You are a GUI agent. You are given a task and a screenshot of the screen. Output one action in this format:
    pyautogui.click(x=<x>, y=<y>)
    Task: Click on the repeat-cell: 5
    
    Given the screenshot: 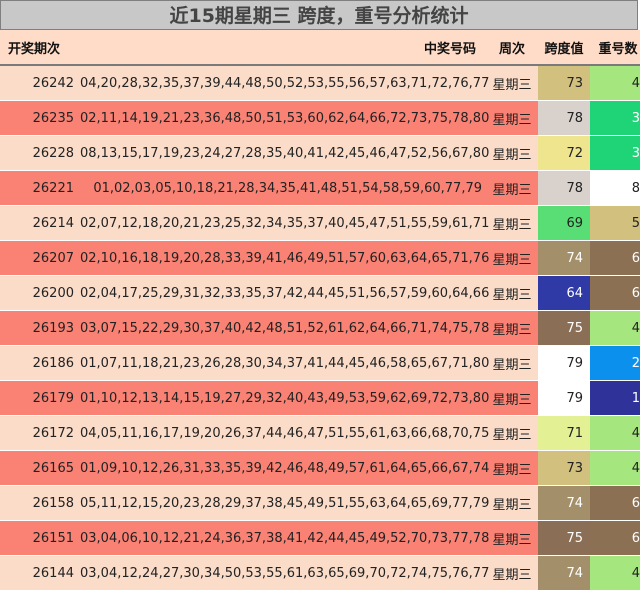 What is the action you would take?
    pyautogui.click(x=615, y=223)
    